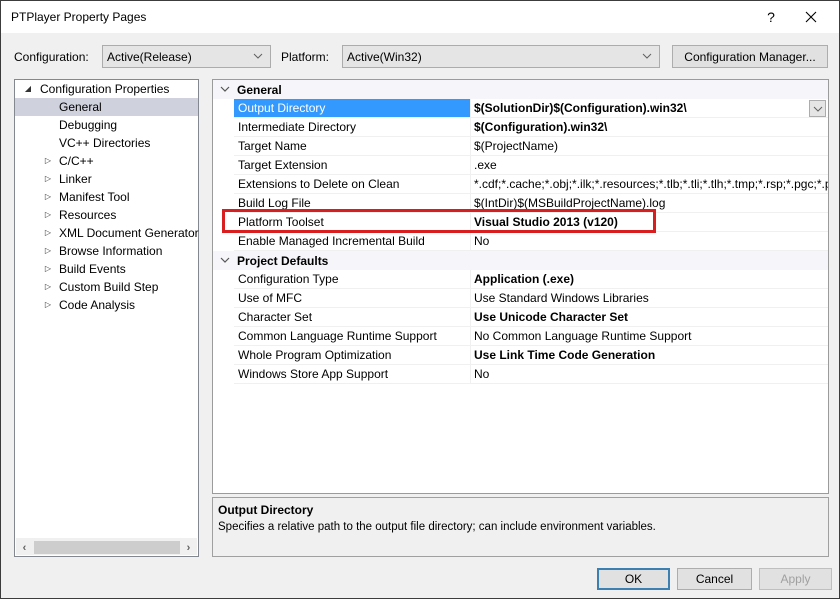 The image size is (840, 599). What do you see at coordinates (305, 57) in the screenshot?
I see `platform-label: Platform:` at bounding box center [305, 57].